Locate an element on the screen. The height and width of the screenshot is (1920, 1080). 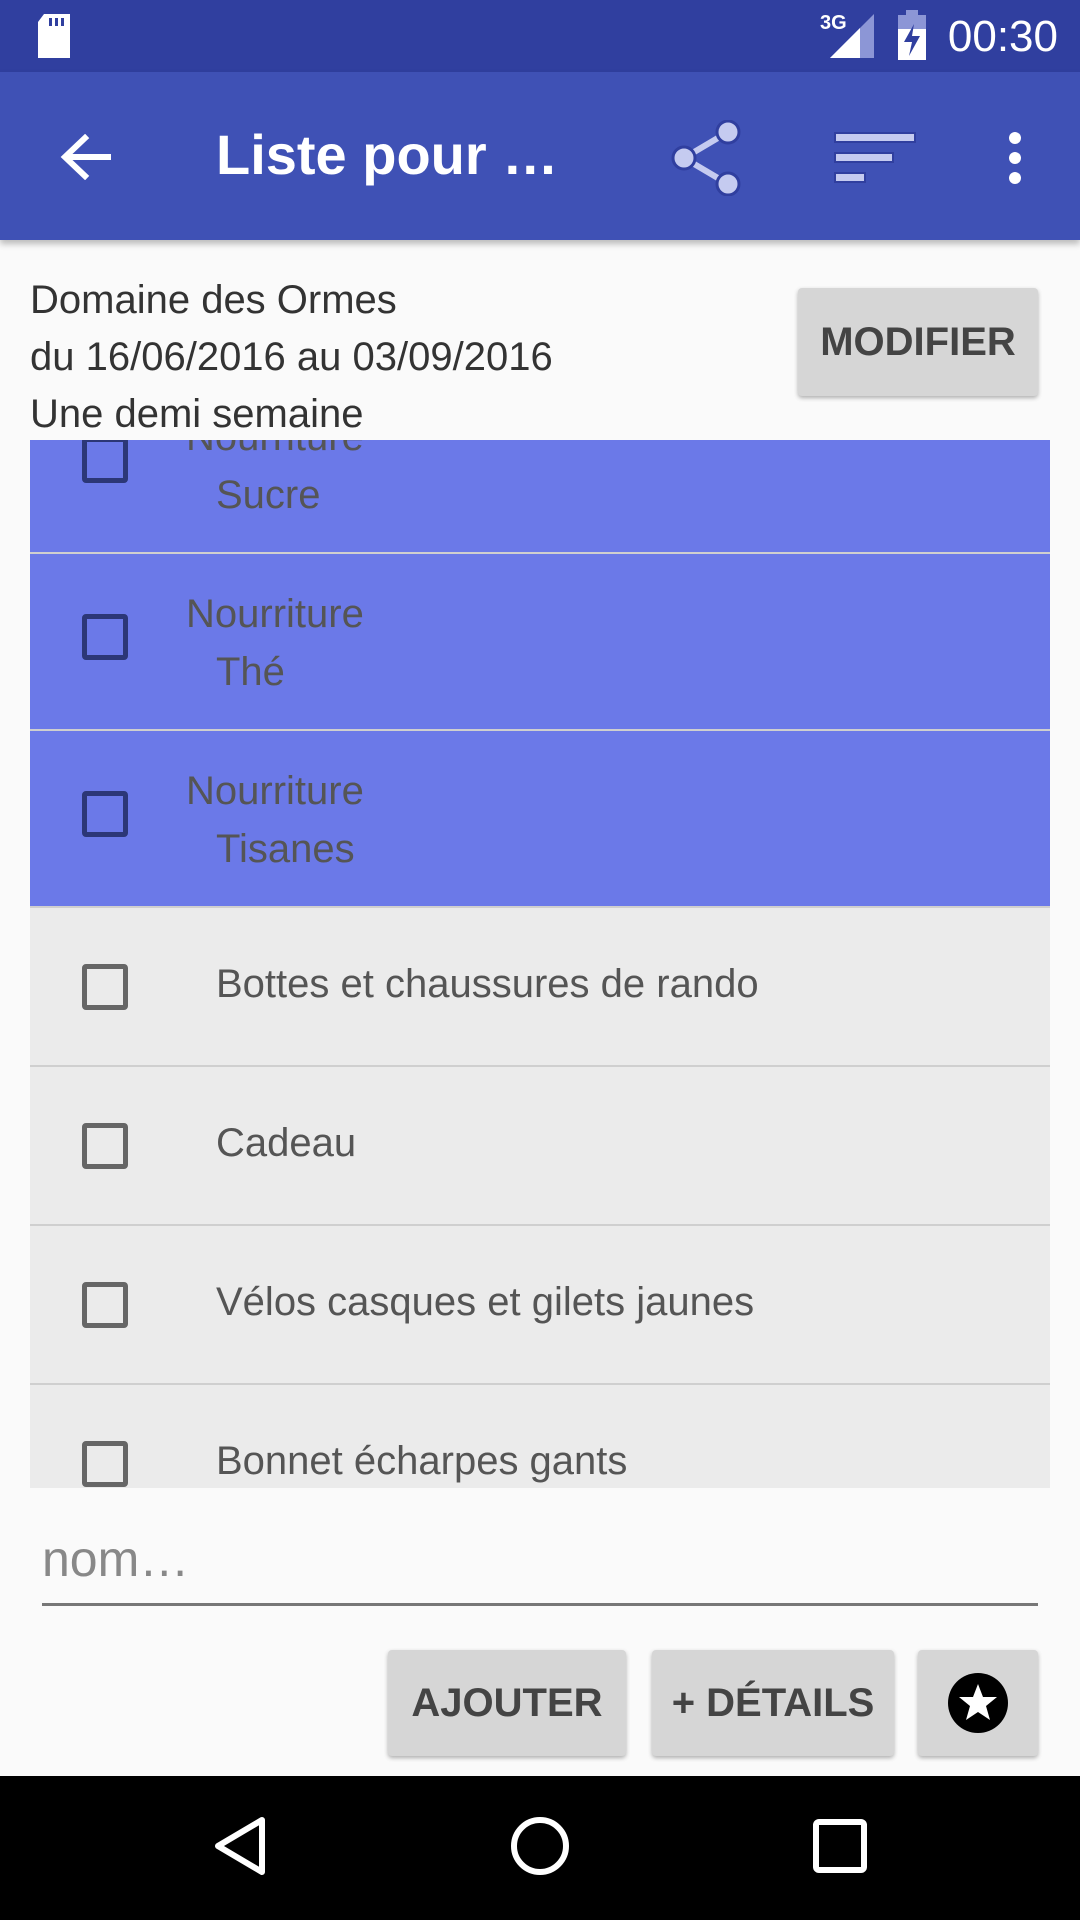
list-item: Bonnet écharpes gants is located at coordinates (540, 1436).